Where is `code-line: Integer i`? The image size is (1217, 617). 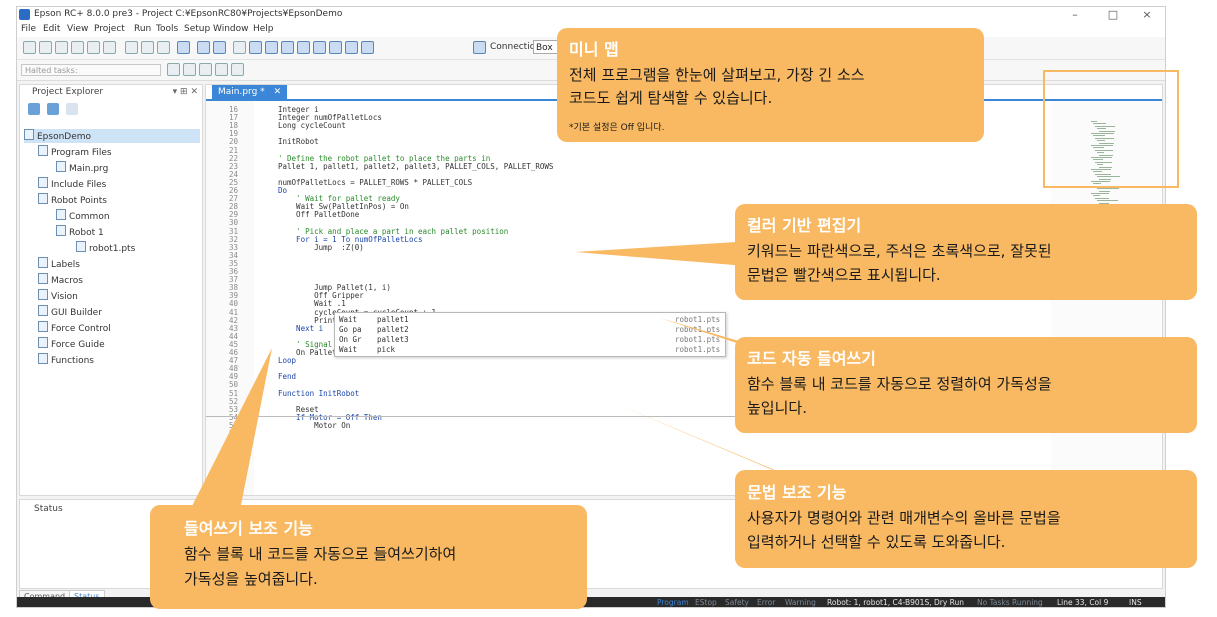 code-line: Integer i is located at coordinates (298, 109).